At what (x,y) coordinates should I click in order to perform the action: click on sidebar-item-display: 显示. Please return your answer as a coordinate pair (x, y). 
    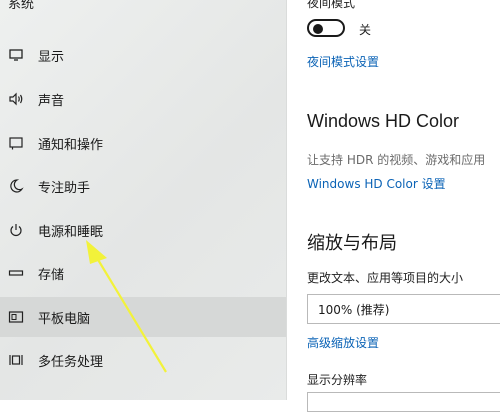
    Looking at the image, I should click on (143, 55).